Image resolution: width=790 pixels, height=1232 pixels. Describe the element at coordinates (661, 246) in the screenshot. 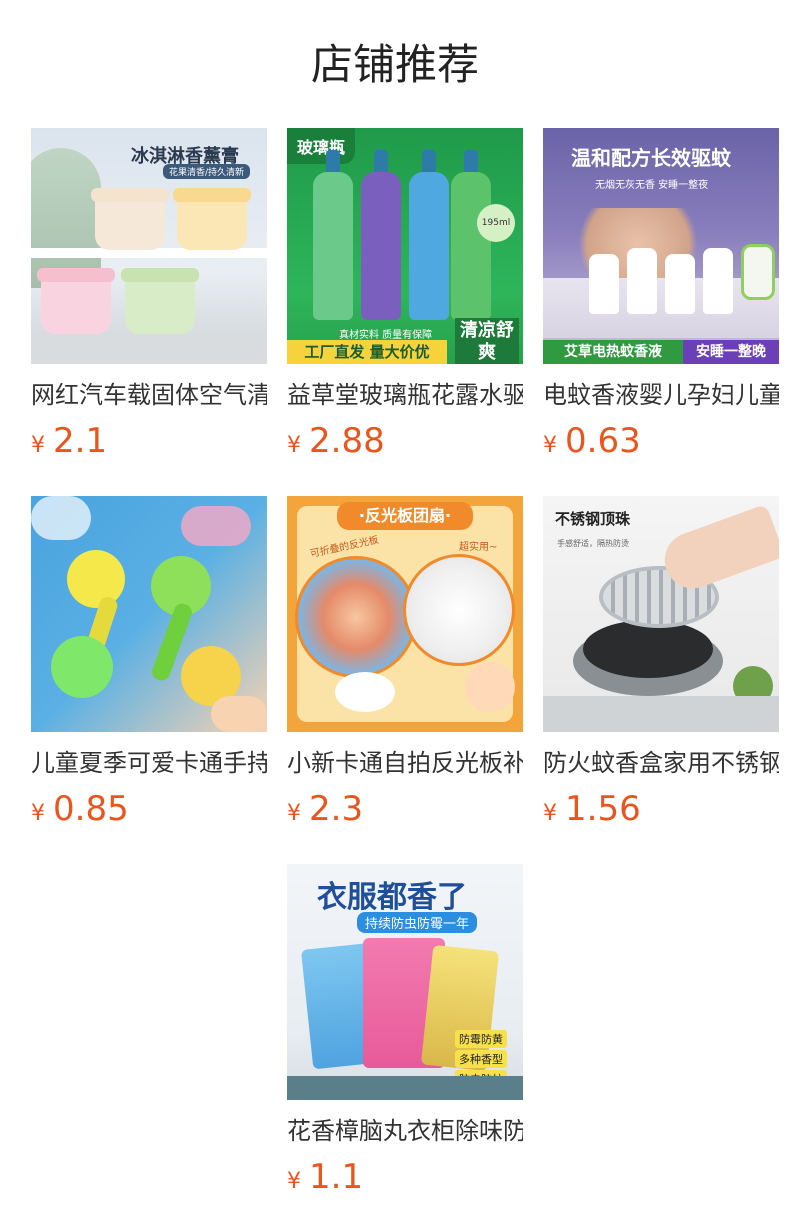

I see `product-image: 温和配方长效驱蚊 无烟无灰无香 安睡一整夜 艾草电热蚊香液 安睡一整晚` at that location.